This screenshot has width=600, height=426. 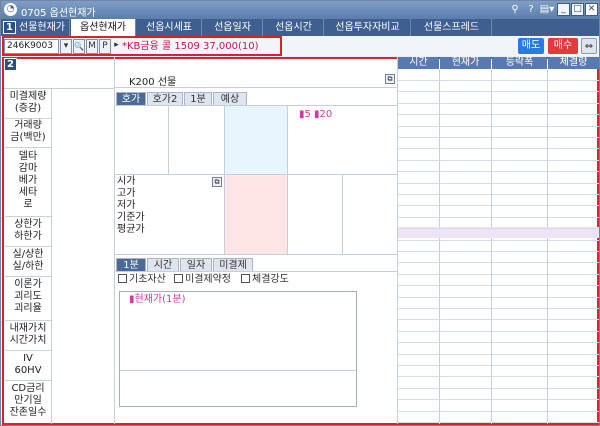 I want to click on tab-chart-daily: 일자, so click(x=196, y=264).